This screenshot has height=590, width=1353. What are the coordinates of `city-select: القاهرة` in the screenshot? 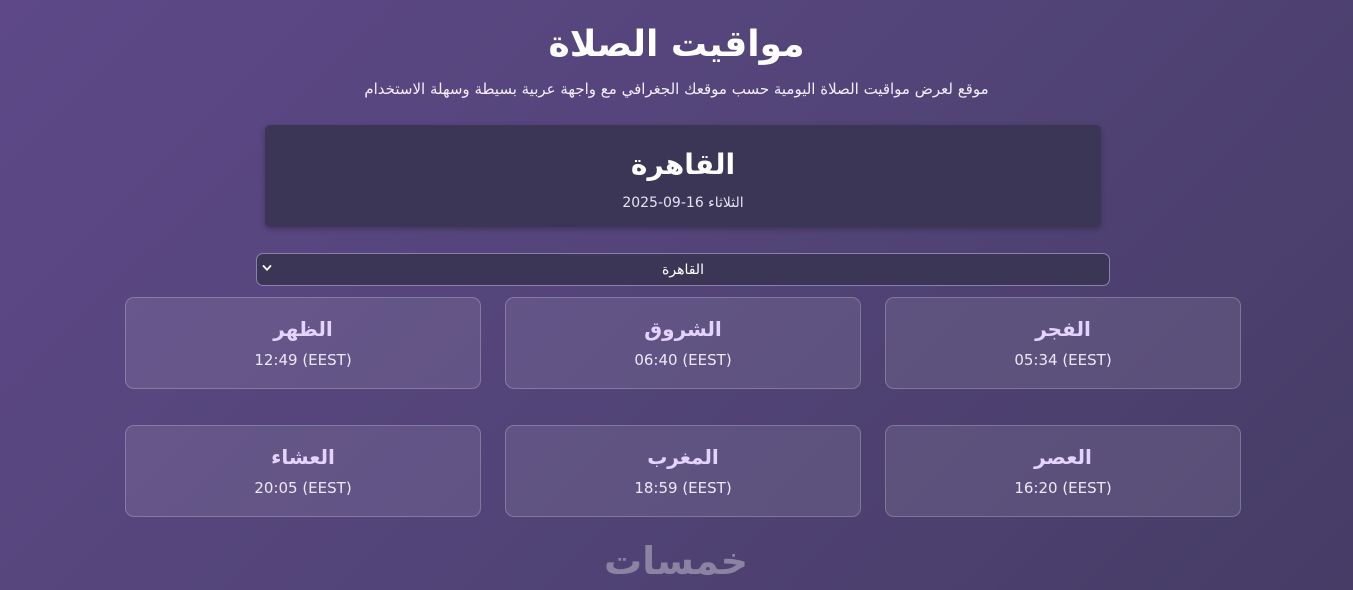 It's located at (683, 269).